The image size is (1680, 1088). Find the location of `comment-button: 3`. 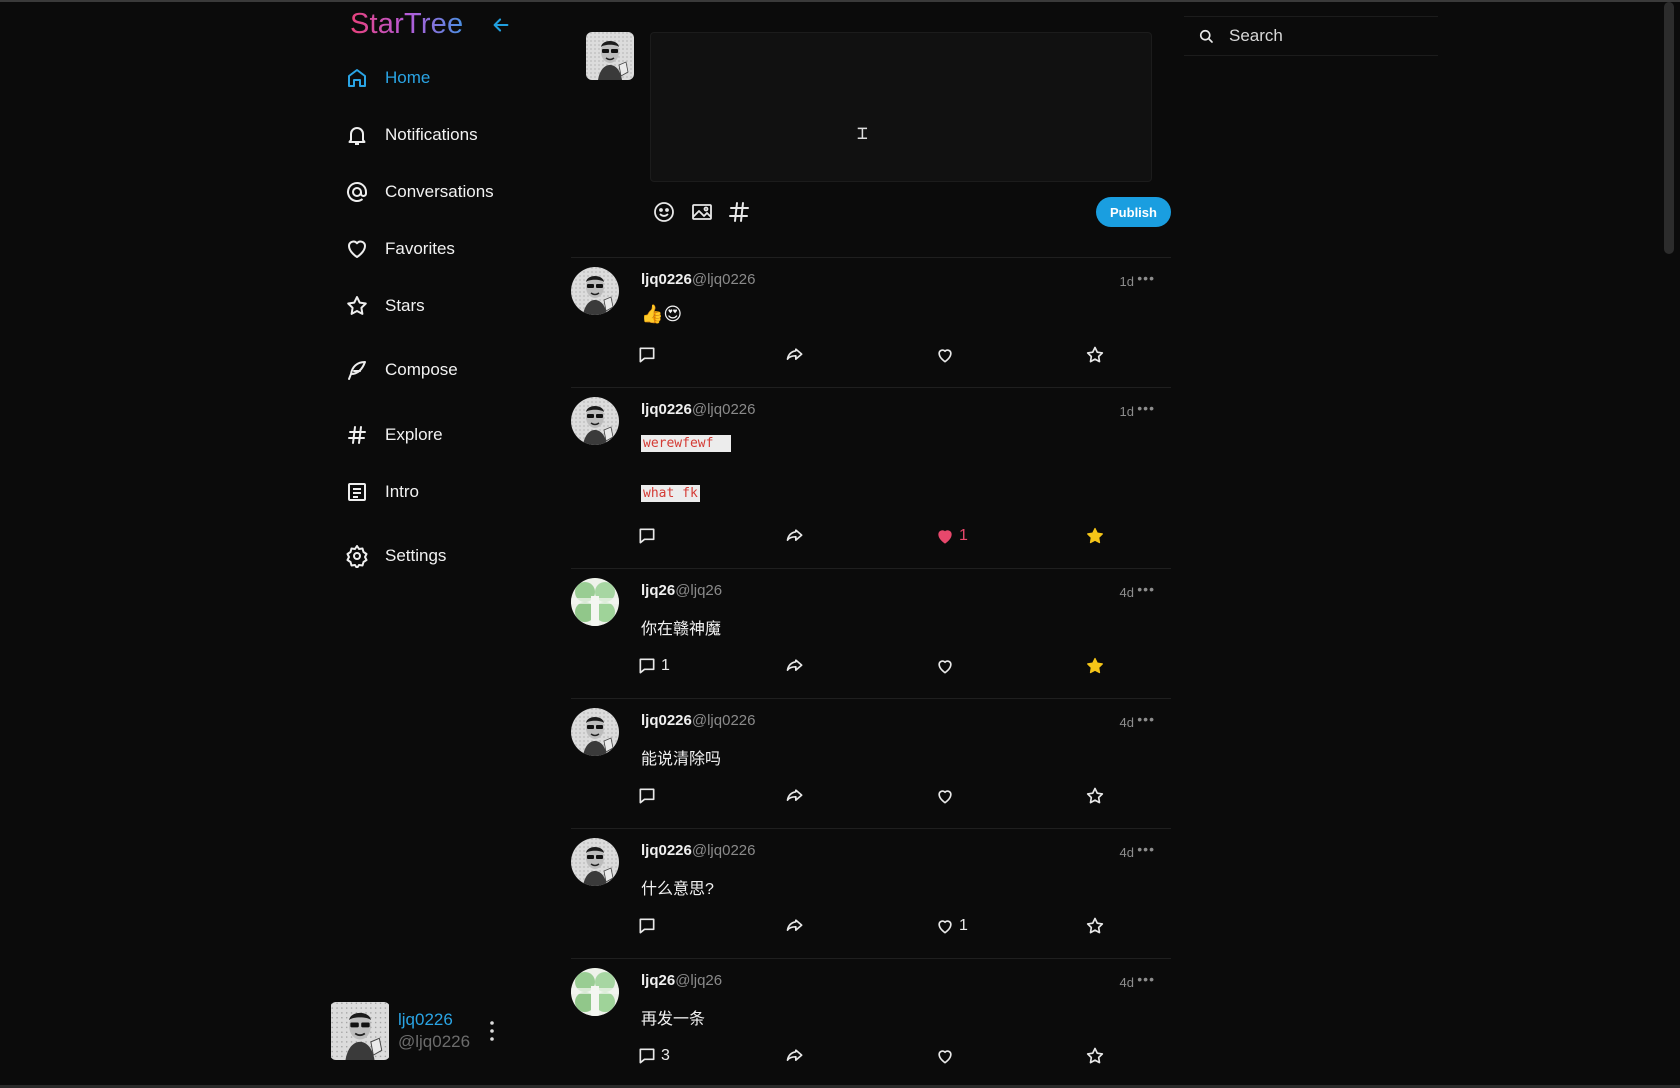

comment-button: 3 is located at coordinates (653, 1056).